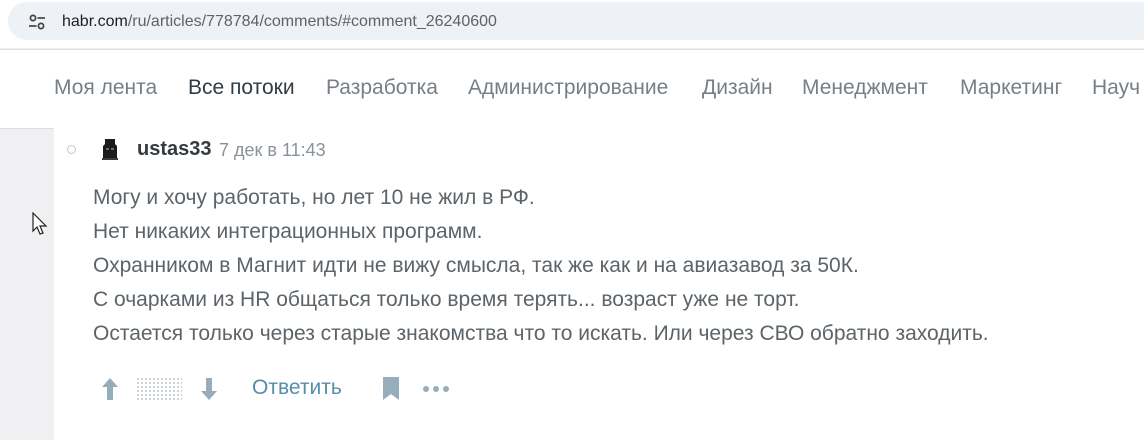 This screenshot has height=440, width=1144. What do you see at coordinates (737, 88) in the screenshot?
I see `nav-item-design: Дизайн` at bounding box center [737, 88].